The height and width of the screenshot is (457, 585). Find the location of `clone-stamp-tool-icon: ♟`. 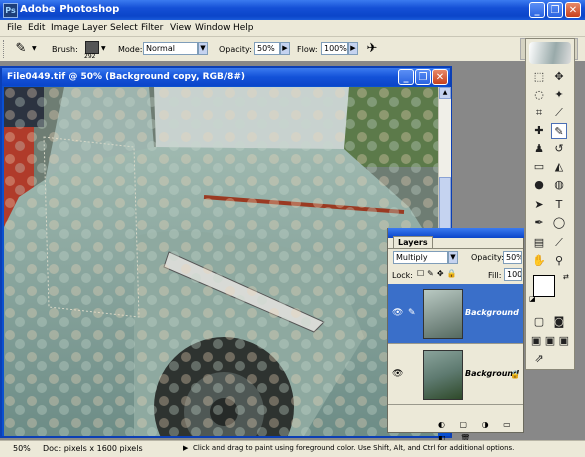

clone-stamp-tool-icon: ♟ is located at coordinates (539, 149).